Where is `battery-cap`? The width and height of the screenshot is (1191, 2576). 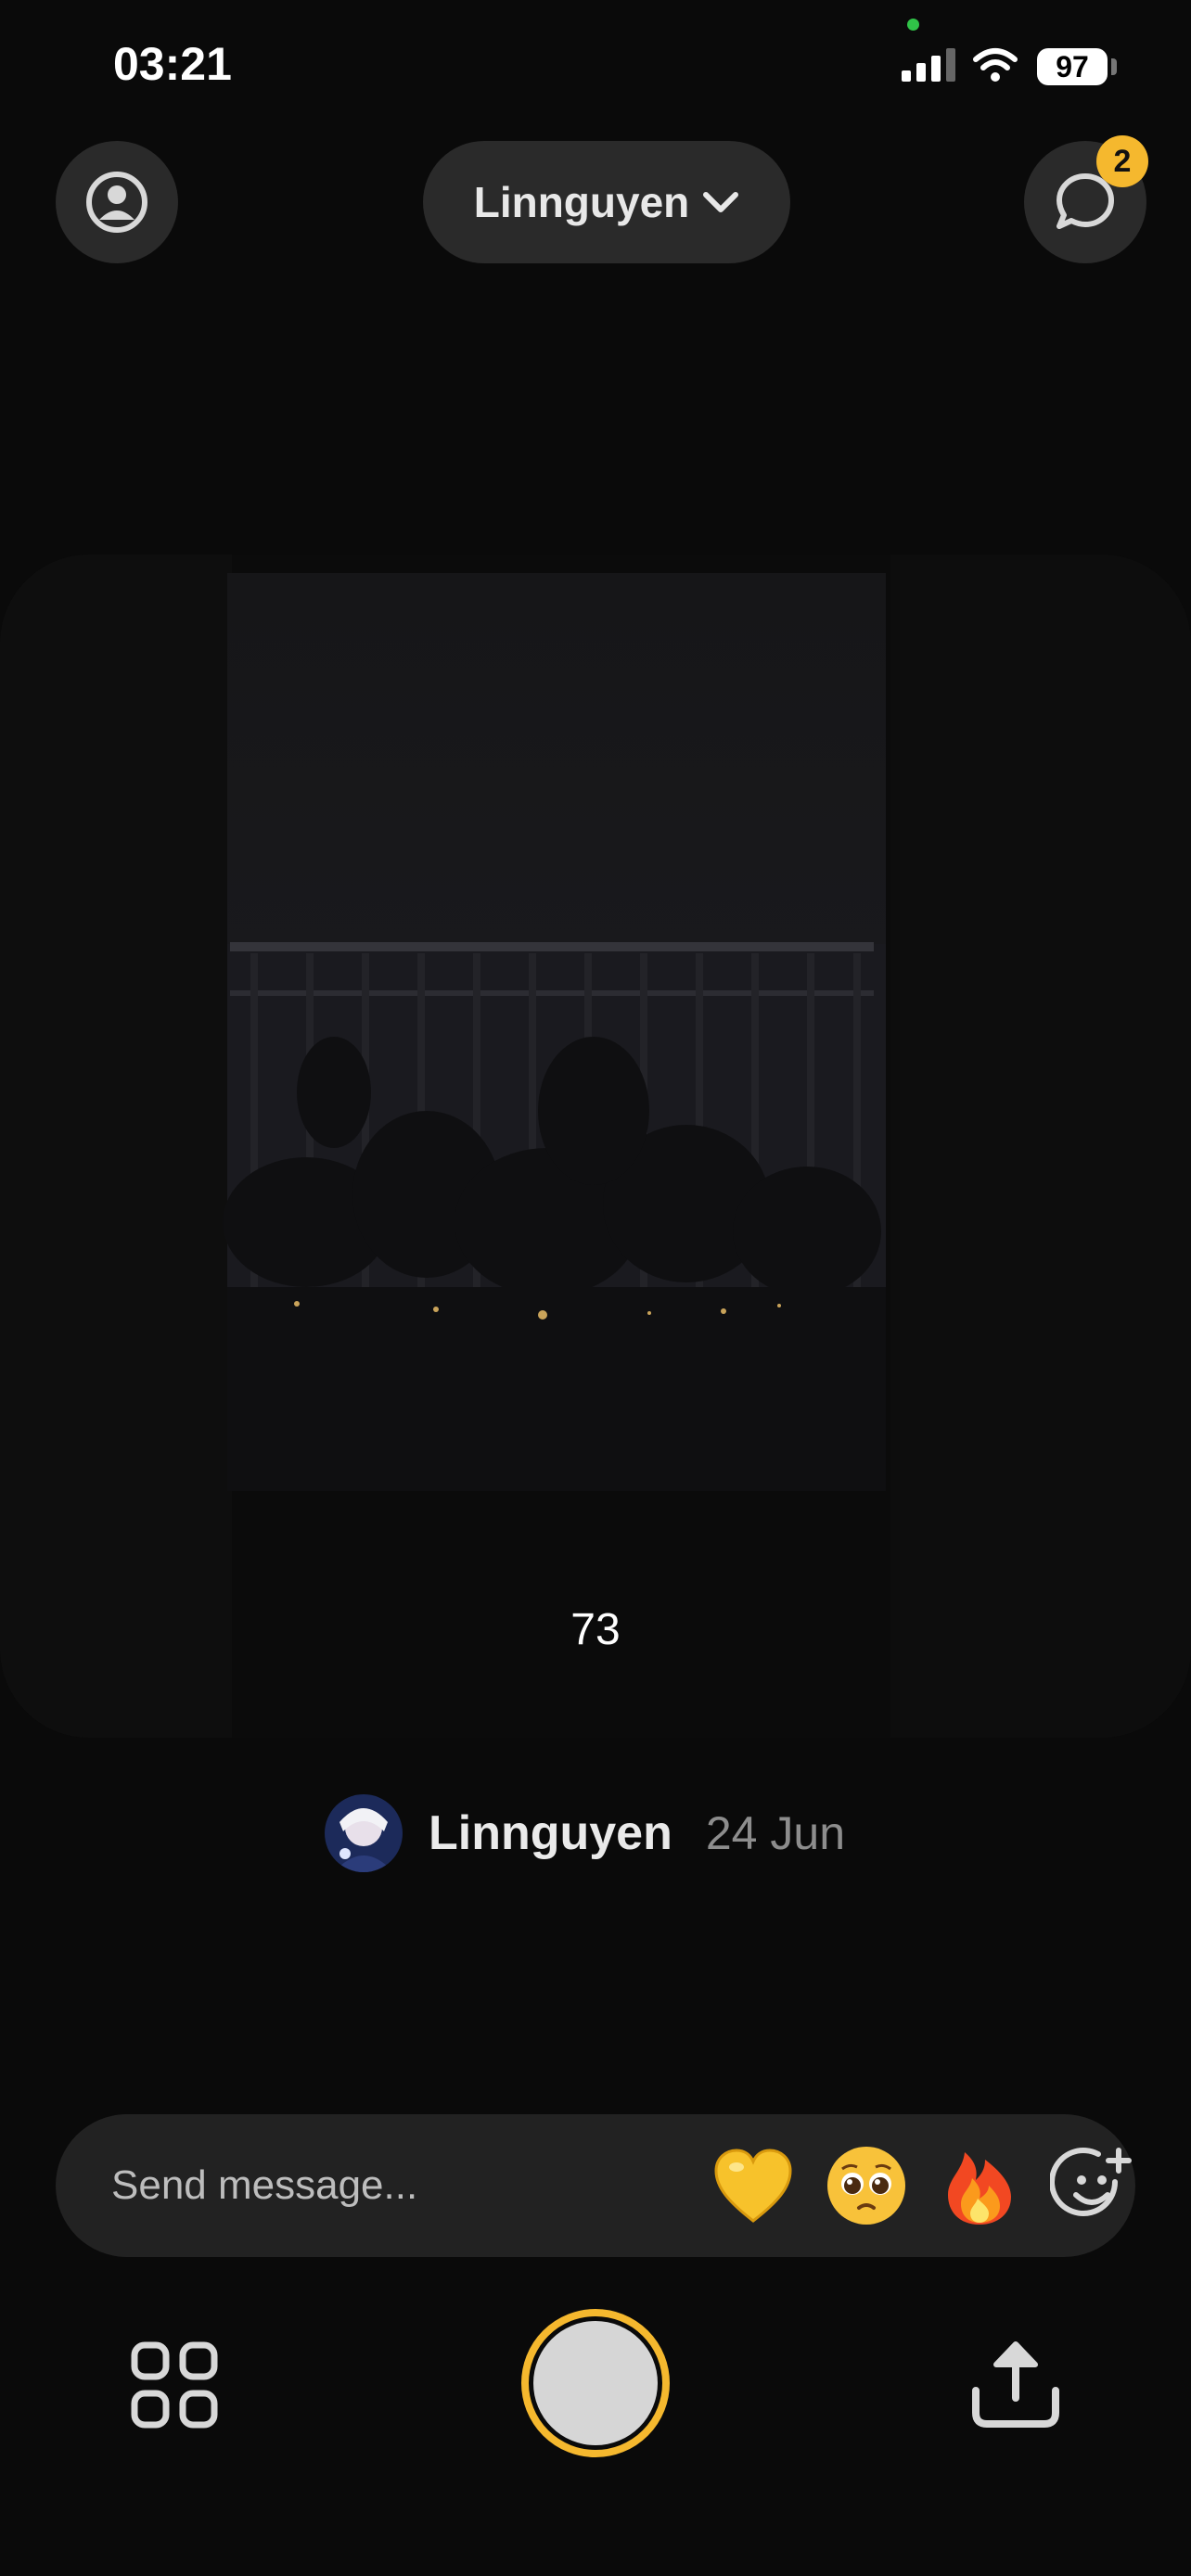 battery-cap is located at coordinates (1114, 66).